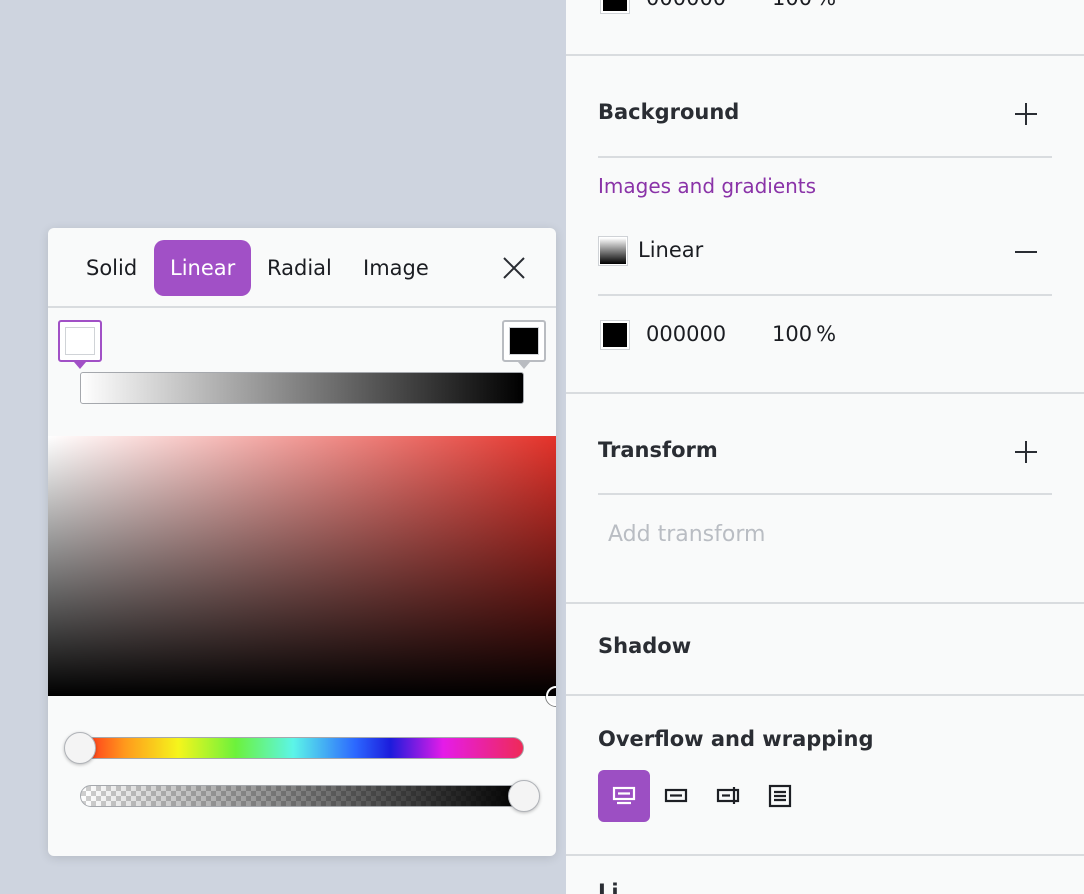 This screenshot has width=1084, height=894. Describe the element at coordinates (302, 796) in the screenshot. I see `alpha-slider-track` at that location.